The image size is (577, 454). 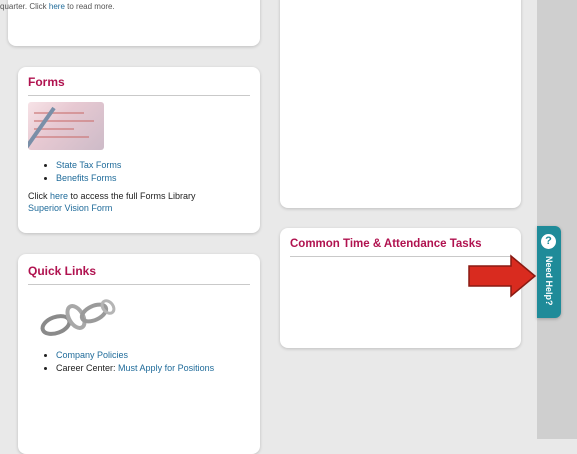 I want to click on chain-links-image, so click(x=78, y=317).